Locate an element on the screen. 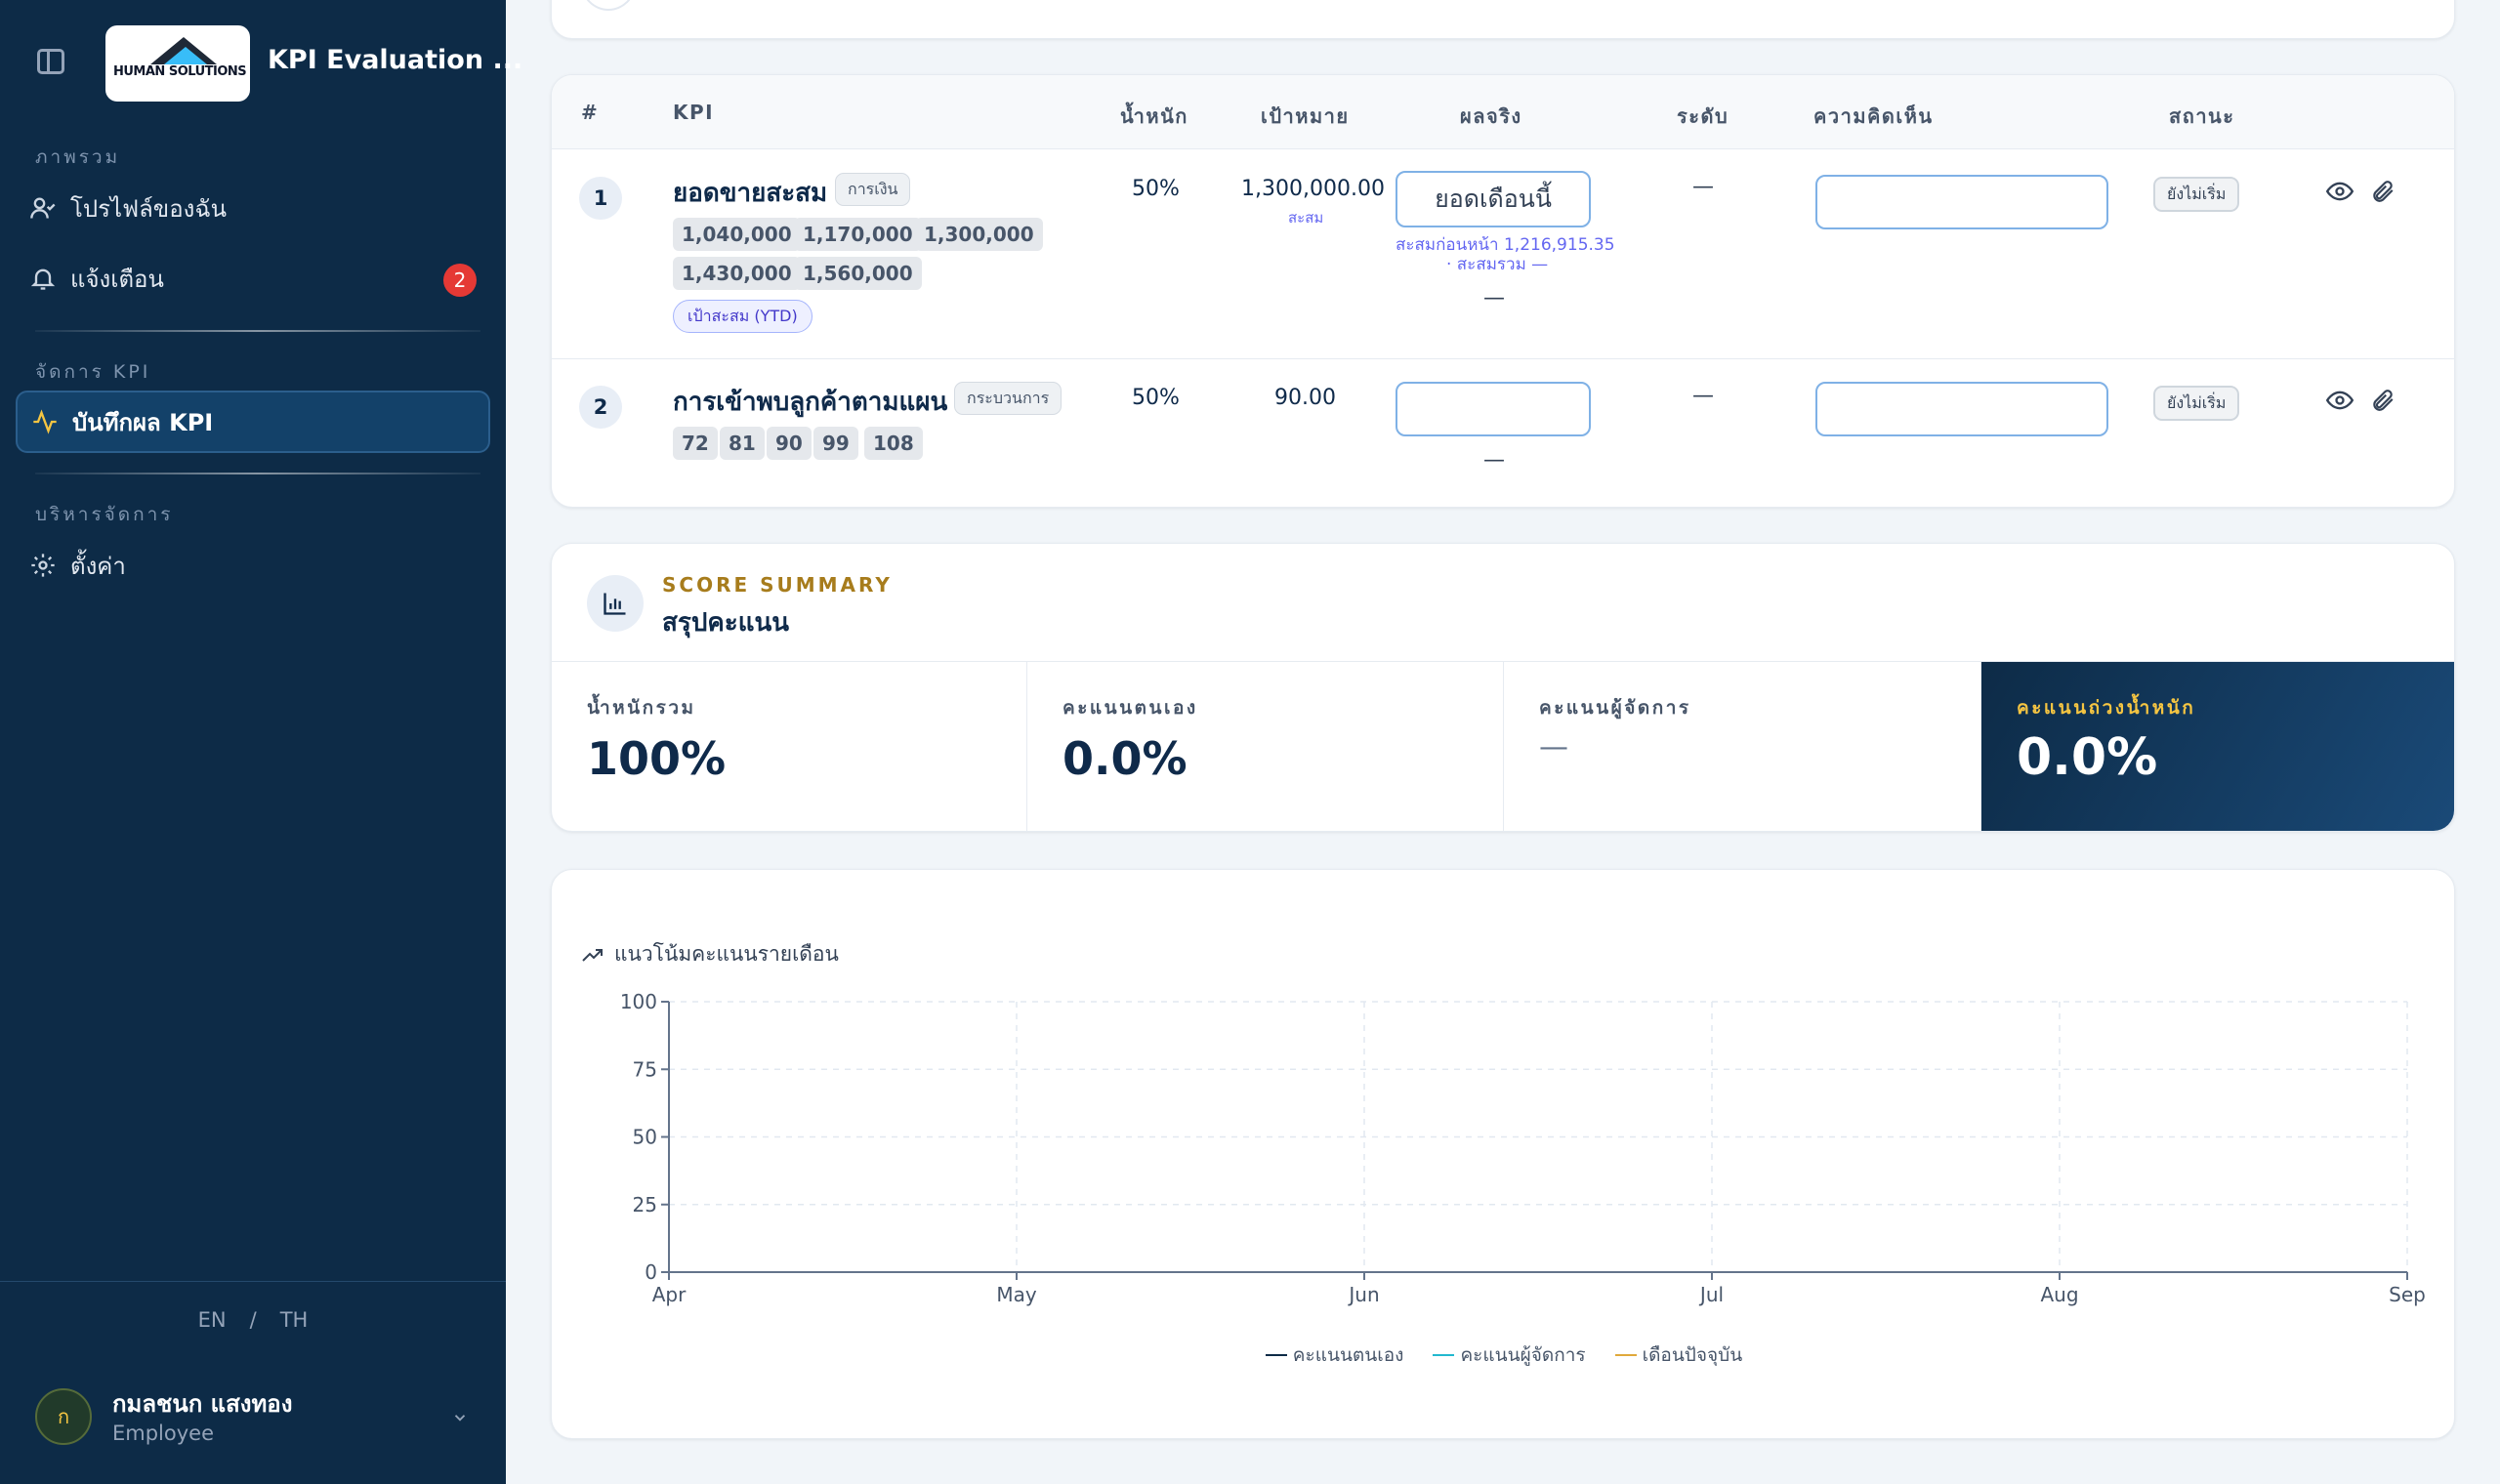 This screenshot has width=2500, height=1484. kpi-target: 1,300,000.00 is located at coordinates (1313, 189).